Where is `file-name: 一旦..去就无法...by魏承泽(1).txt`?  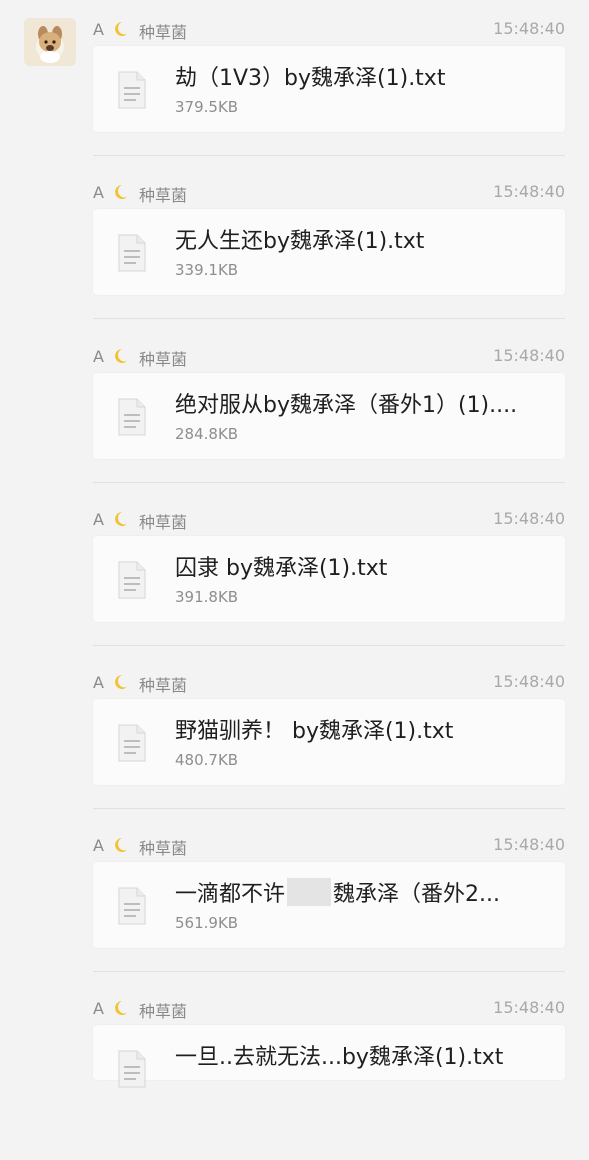
file-name: 一旦..去就无法...by魏承泽(1).txt is located at coordinates (339, 1057).